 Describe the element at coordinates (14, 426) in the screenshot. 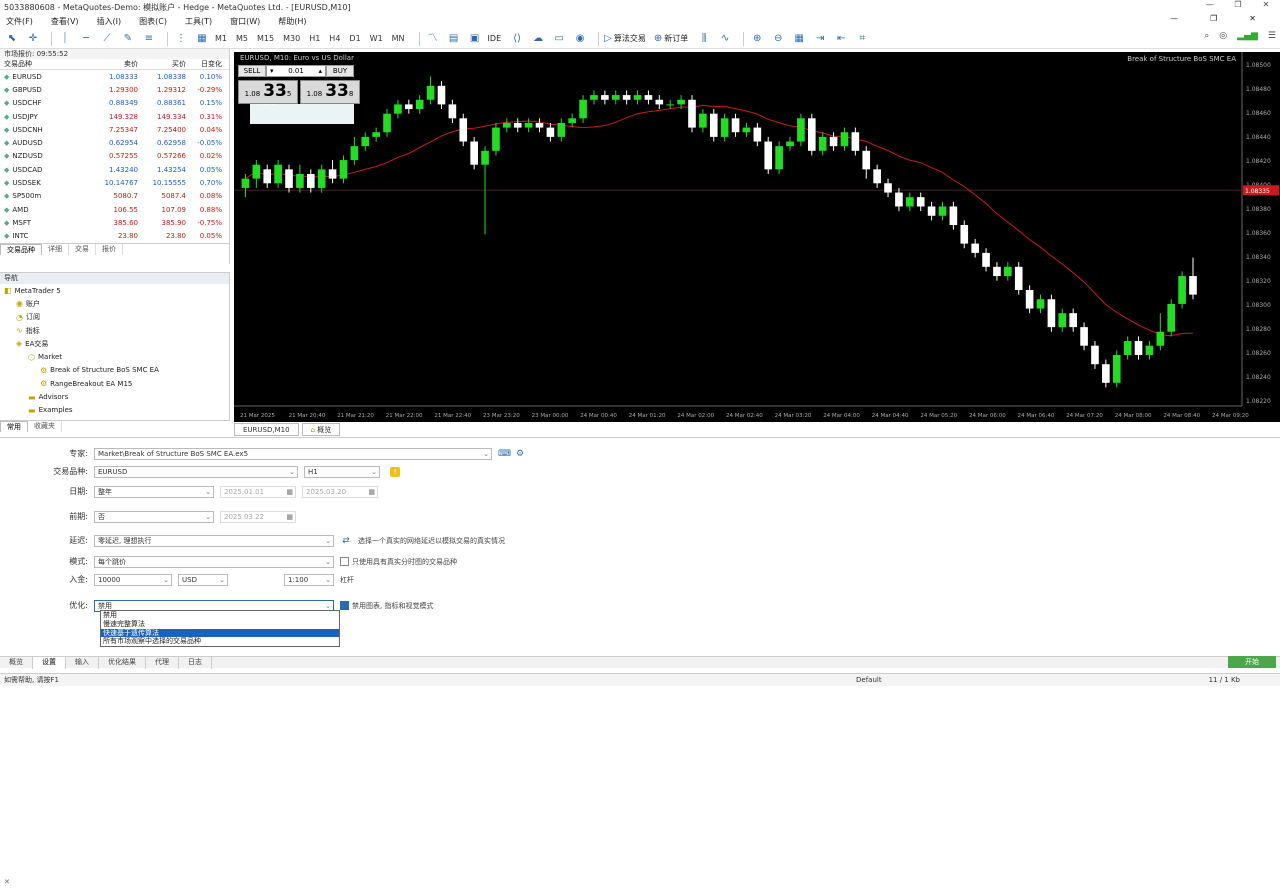

I see `tab-common: 常用` at that location.